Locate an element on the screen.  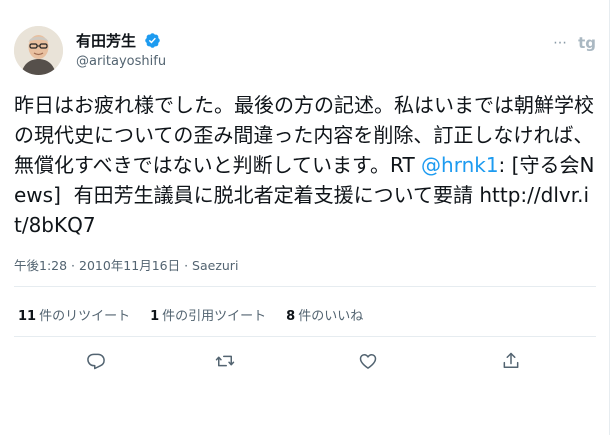
engagement-stats: 11 件のリツイート 1 件の引用ツイート 8 件のいいね is located at coordinates (190, 314).